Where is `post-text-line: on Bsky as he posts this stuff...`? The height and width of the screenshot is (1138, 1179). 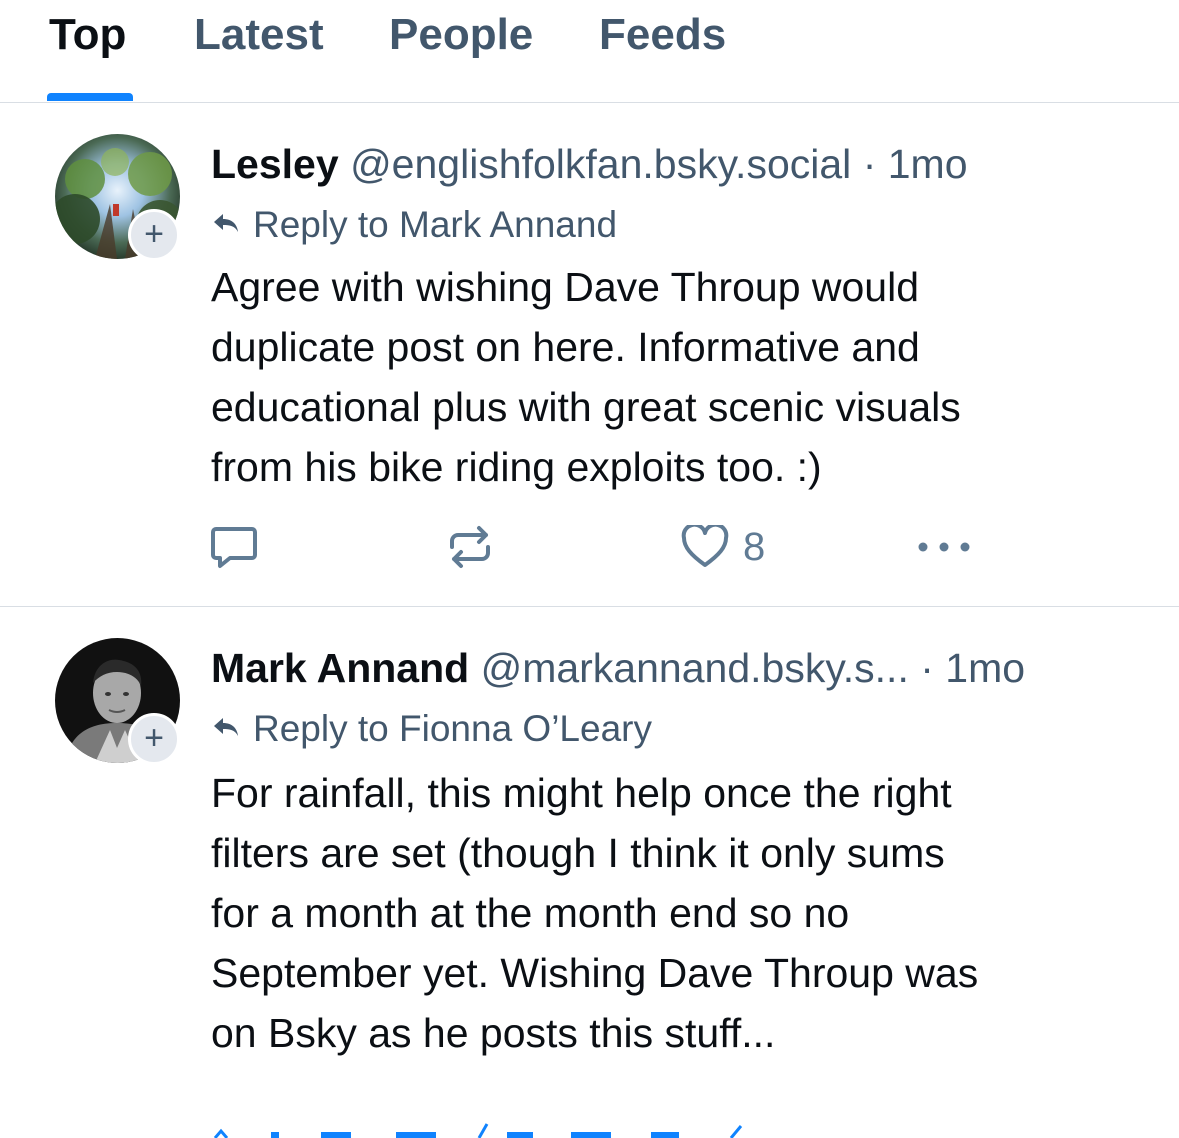 post-text-line: on Bsky as he posts this stuff... is located at coordinates (493, 1033).